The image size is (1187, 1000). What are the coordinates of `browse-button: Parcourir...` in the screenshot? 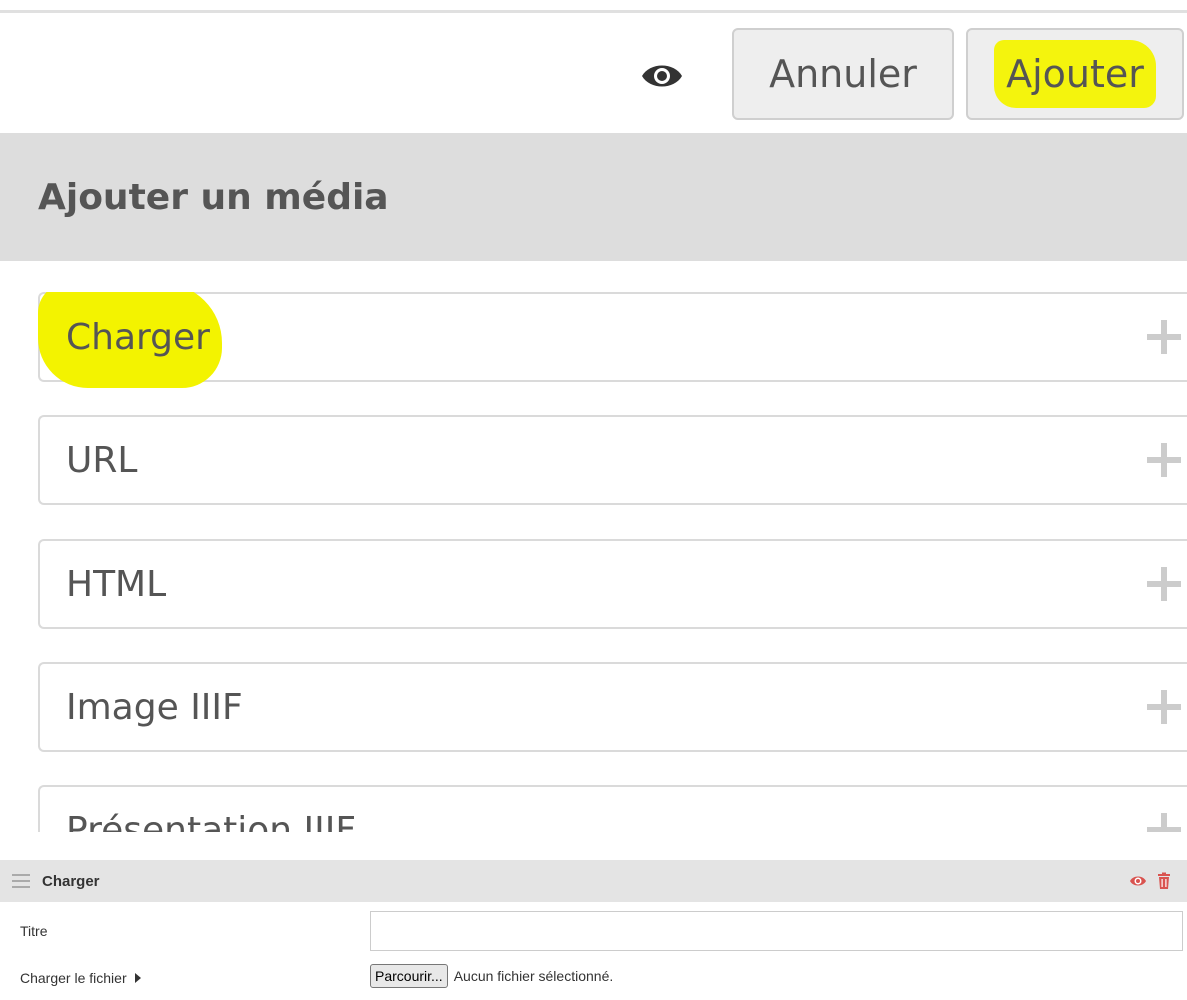 It's located at (409, 976).